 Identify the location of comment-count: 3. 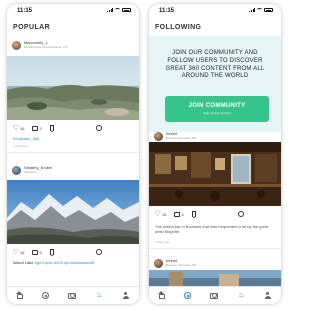
(40, 128).